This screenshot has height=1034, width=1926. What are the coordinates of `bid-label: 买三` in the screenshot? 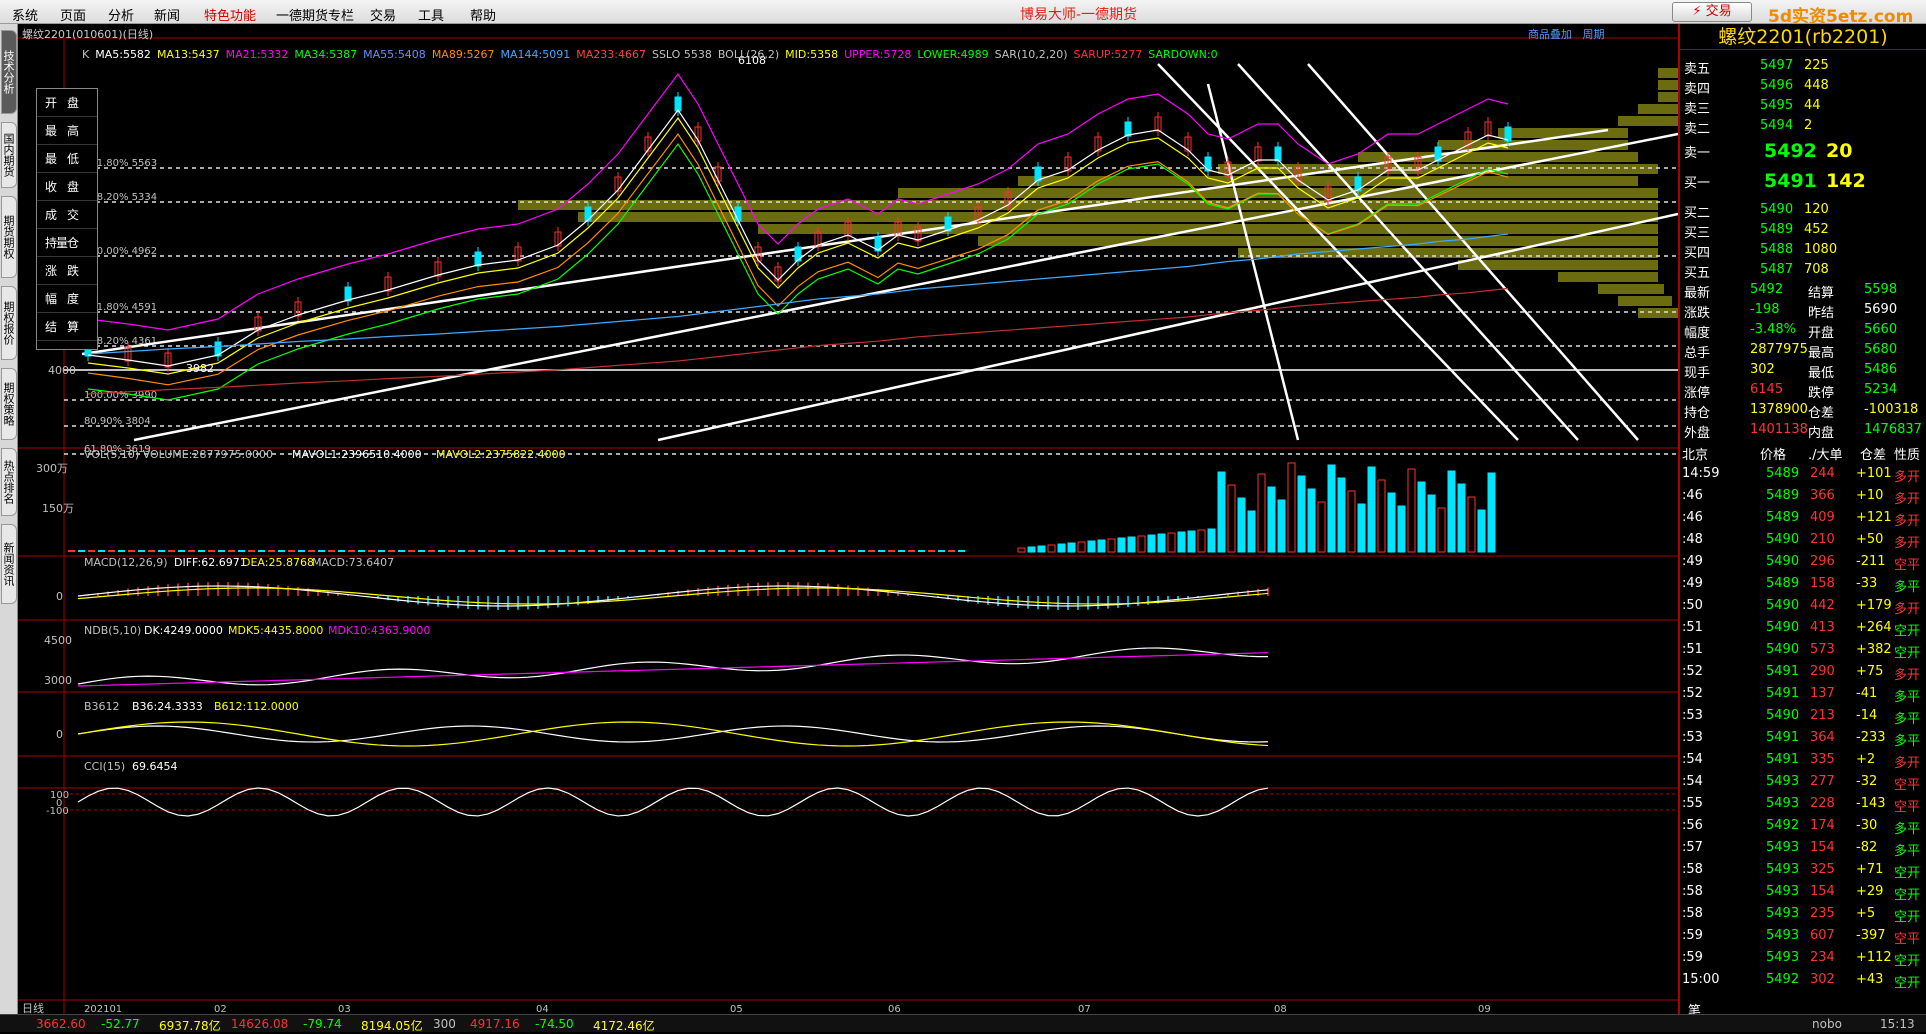 It's located at (1697, 233).